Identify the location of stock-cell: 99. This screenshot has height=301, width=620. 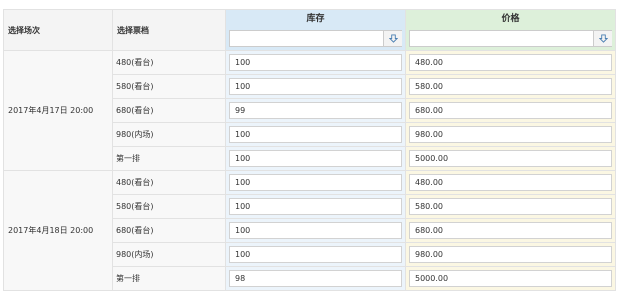
(315, 110).